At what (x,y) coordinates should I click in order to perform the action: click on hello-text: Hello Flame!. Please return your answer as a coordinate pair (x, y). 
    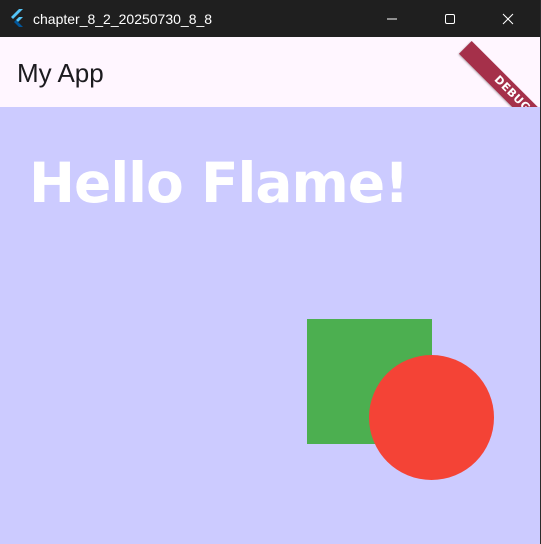
    Looking at the image, I should click on (219, 183).